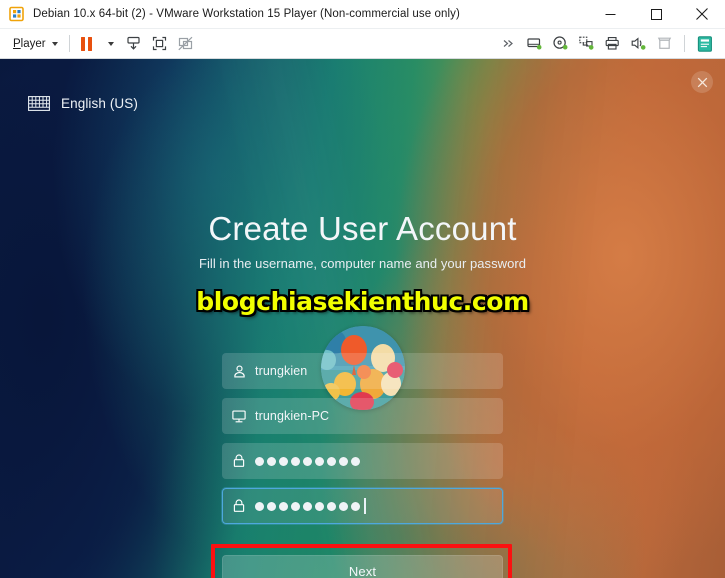 This screenshot has width=725, height=578. I want to click on window-controls, so click(656, 14).